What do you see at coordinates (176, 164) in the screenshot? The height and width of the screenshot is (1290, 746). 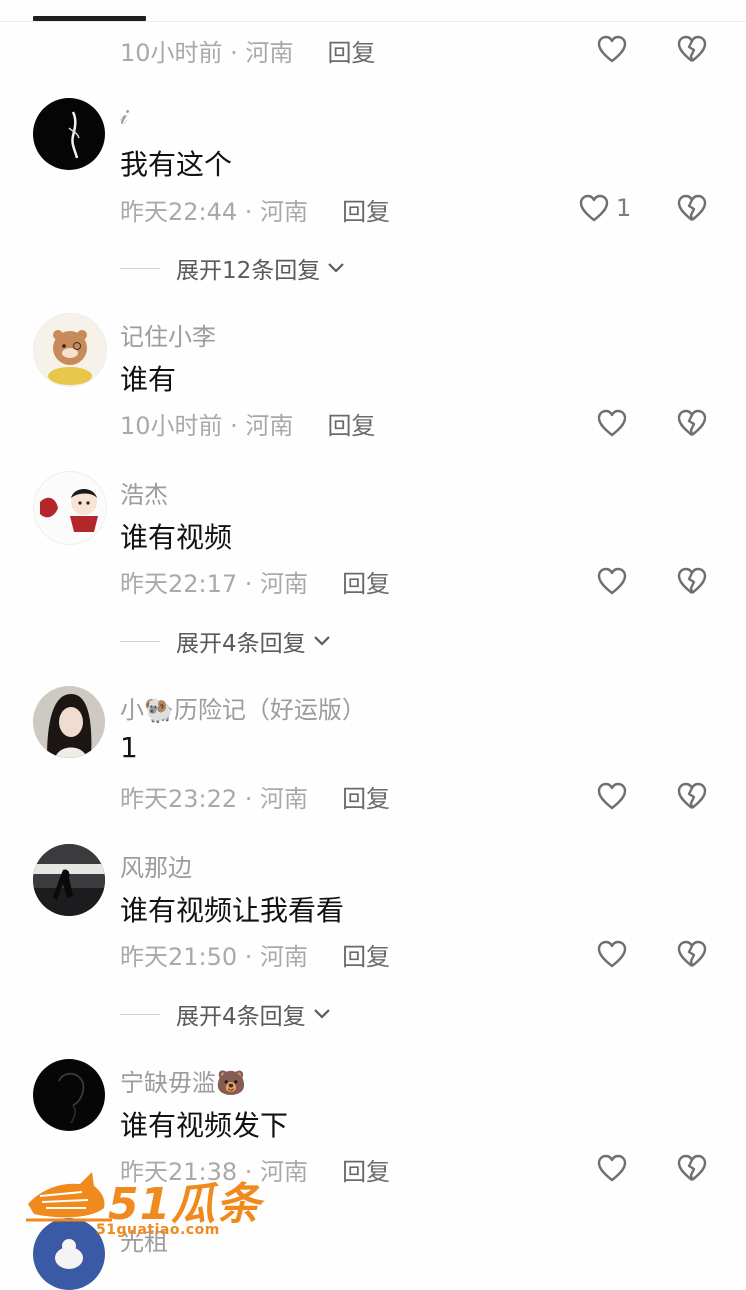 I see `comment-text: 我有这个` at bounding box center [176, 164].